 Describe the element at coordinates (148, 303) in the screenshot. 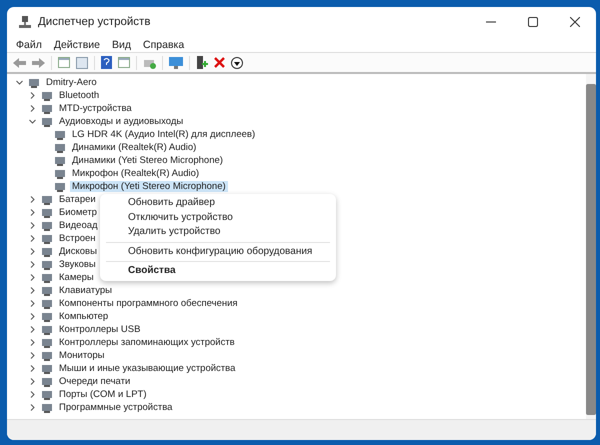

I see `tree-item: Компоненты программного обеспечения` at that location.